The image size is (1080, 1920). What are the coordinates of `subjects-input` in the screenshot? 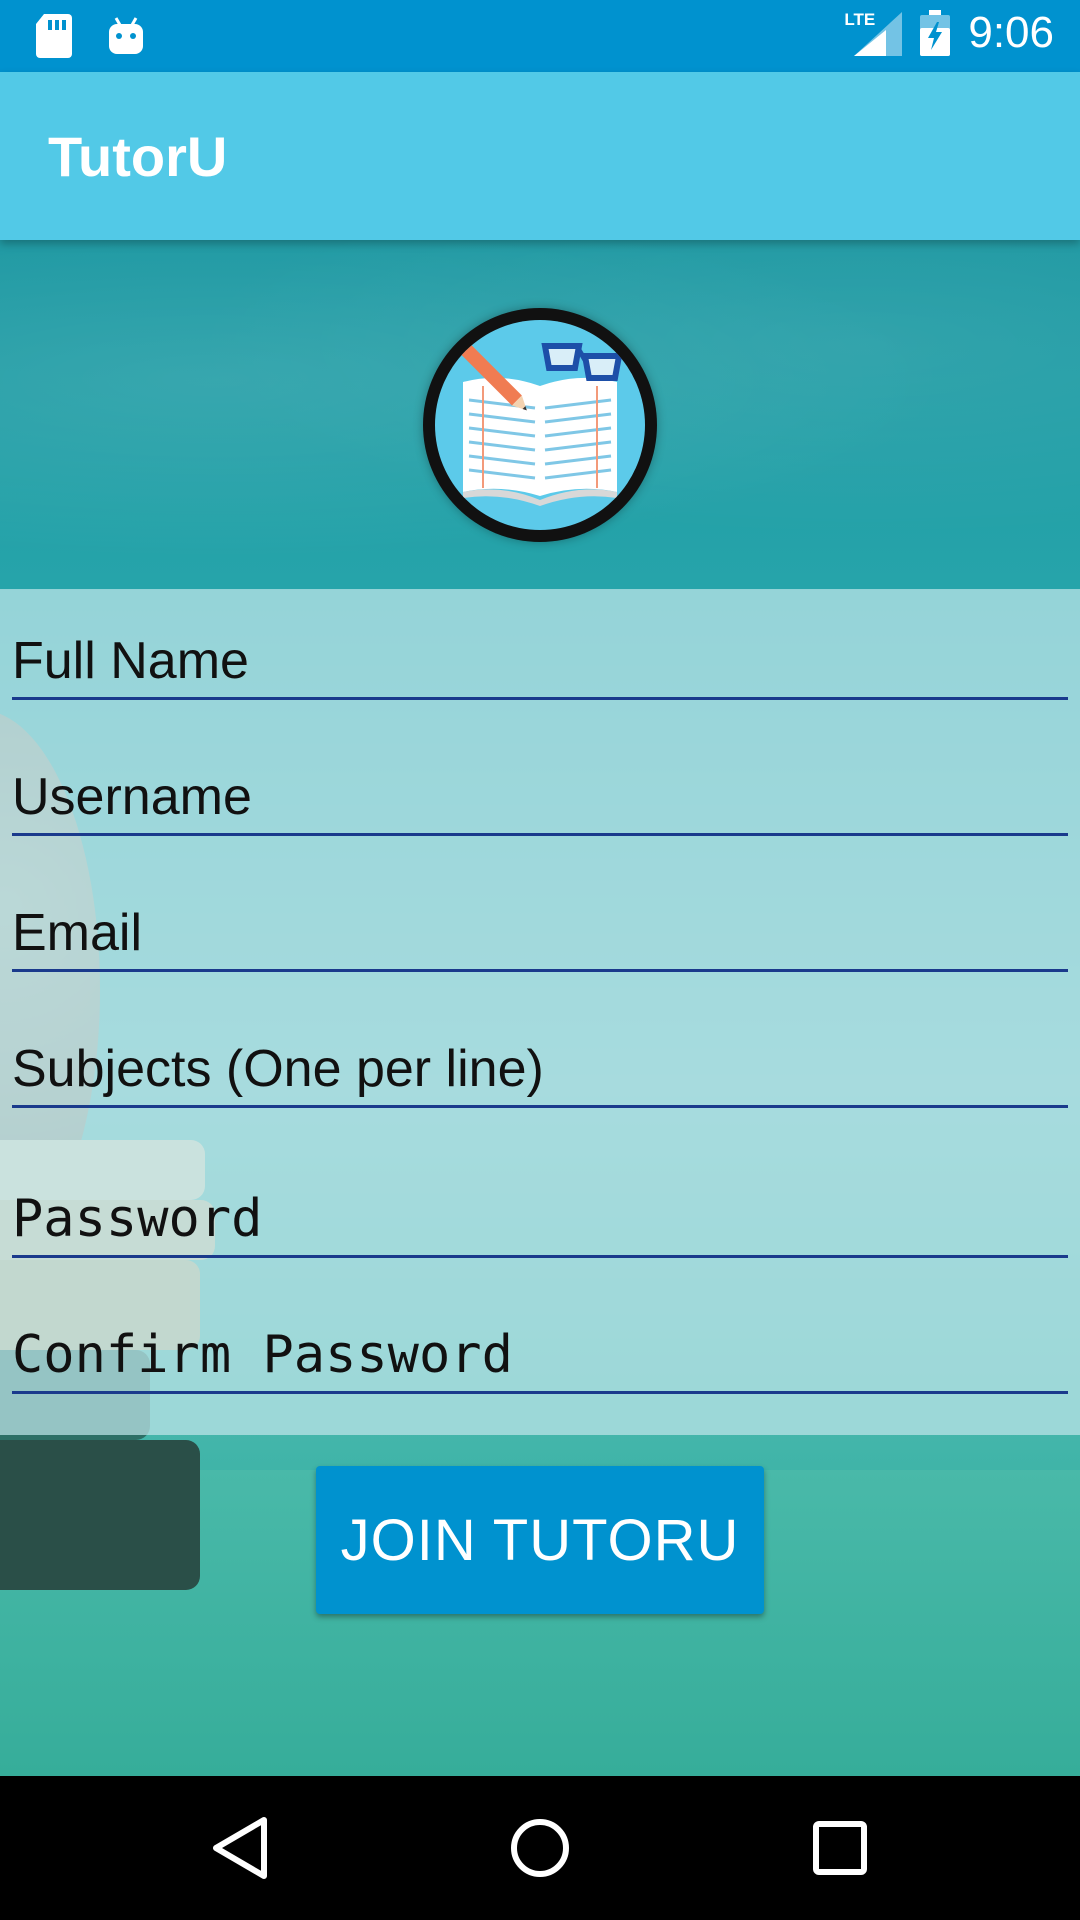 It's located at (540, 1069).